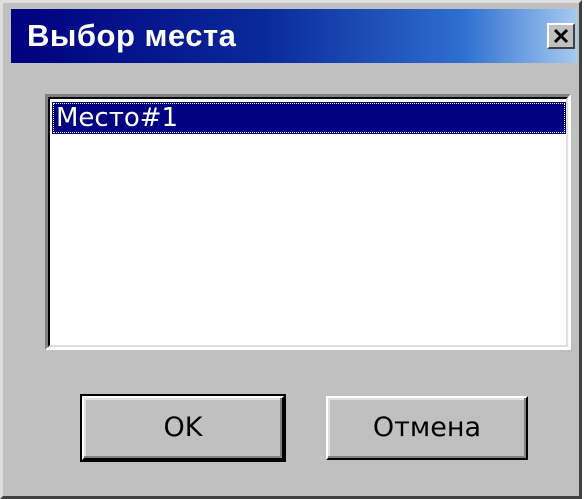 The width and height of the screenshot is (584, 499). I want to click on cancel-button: Отмена, so click(427, 428).